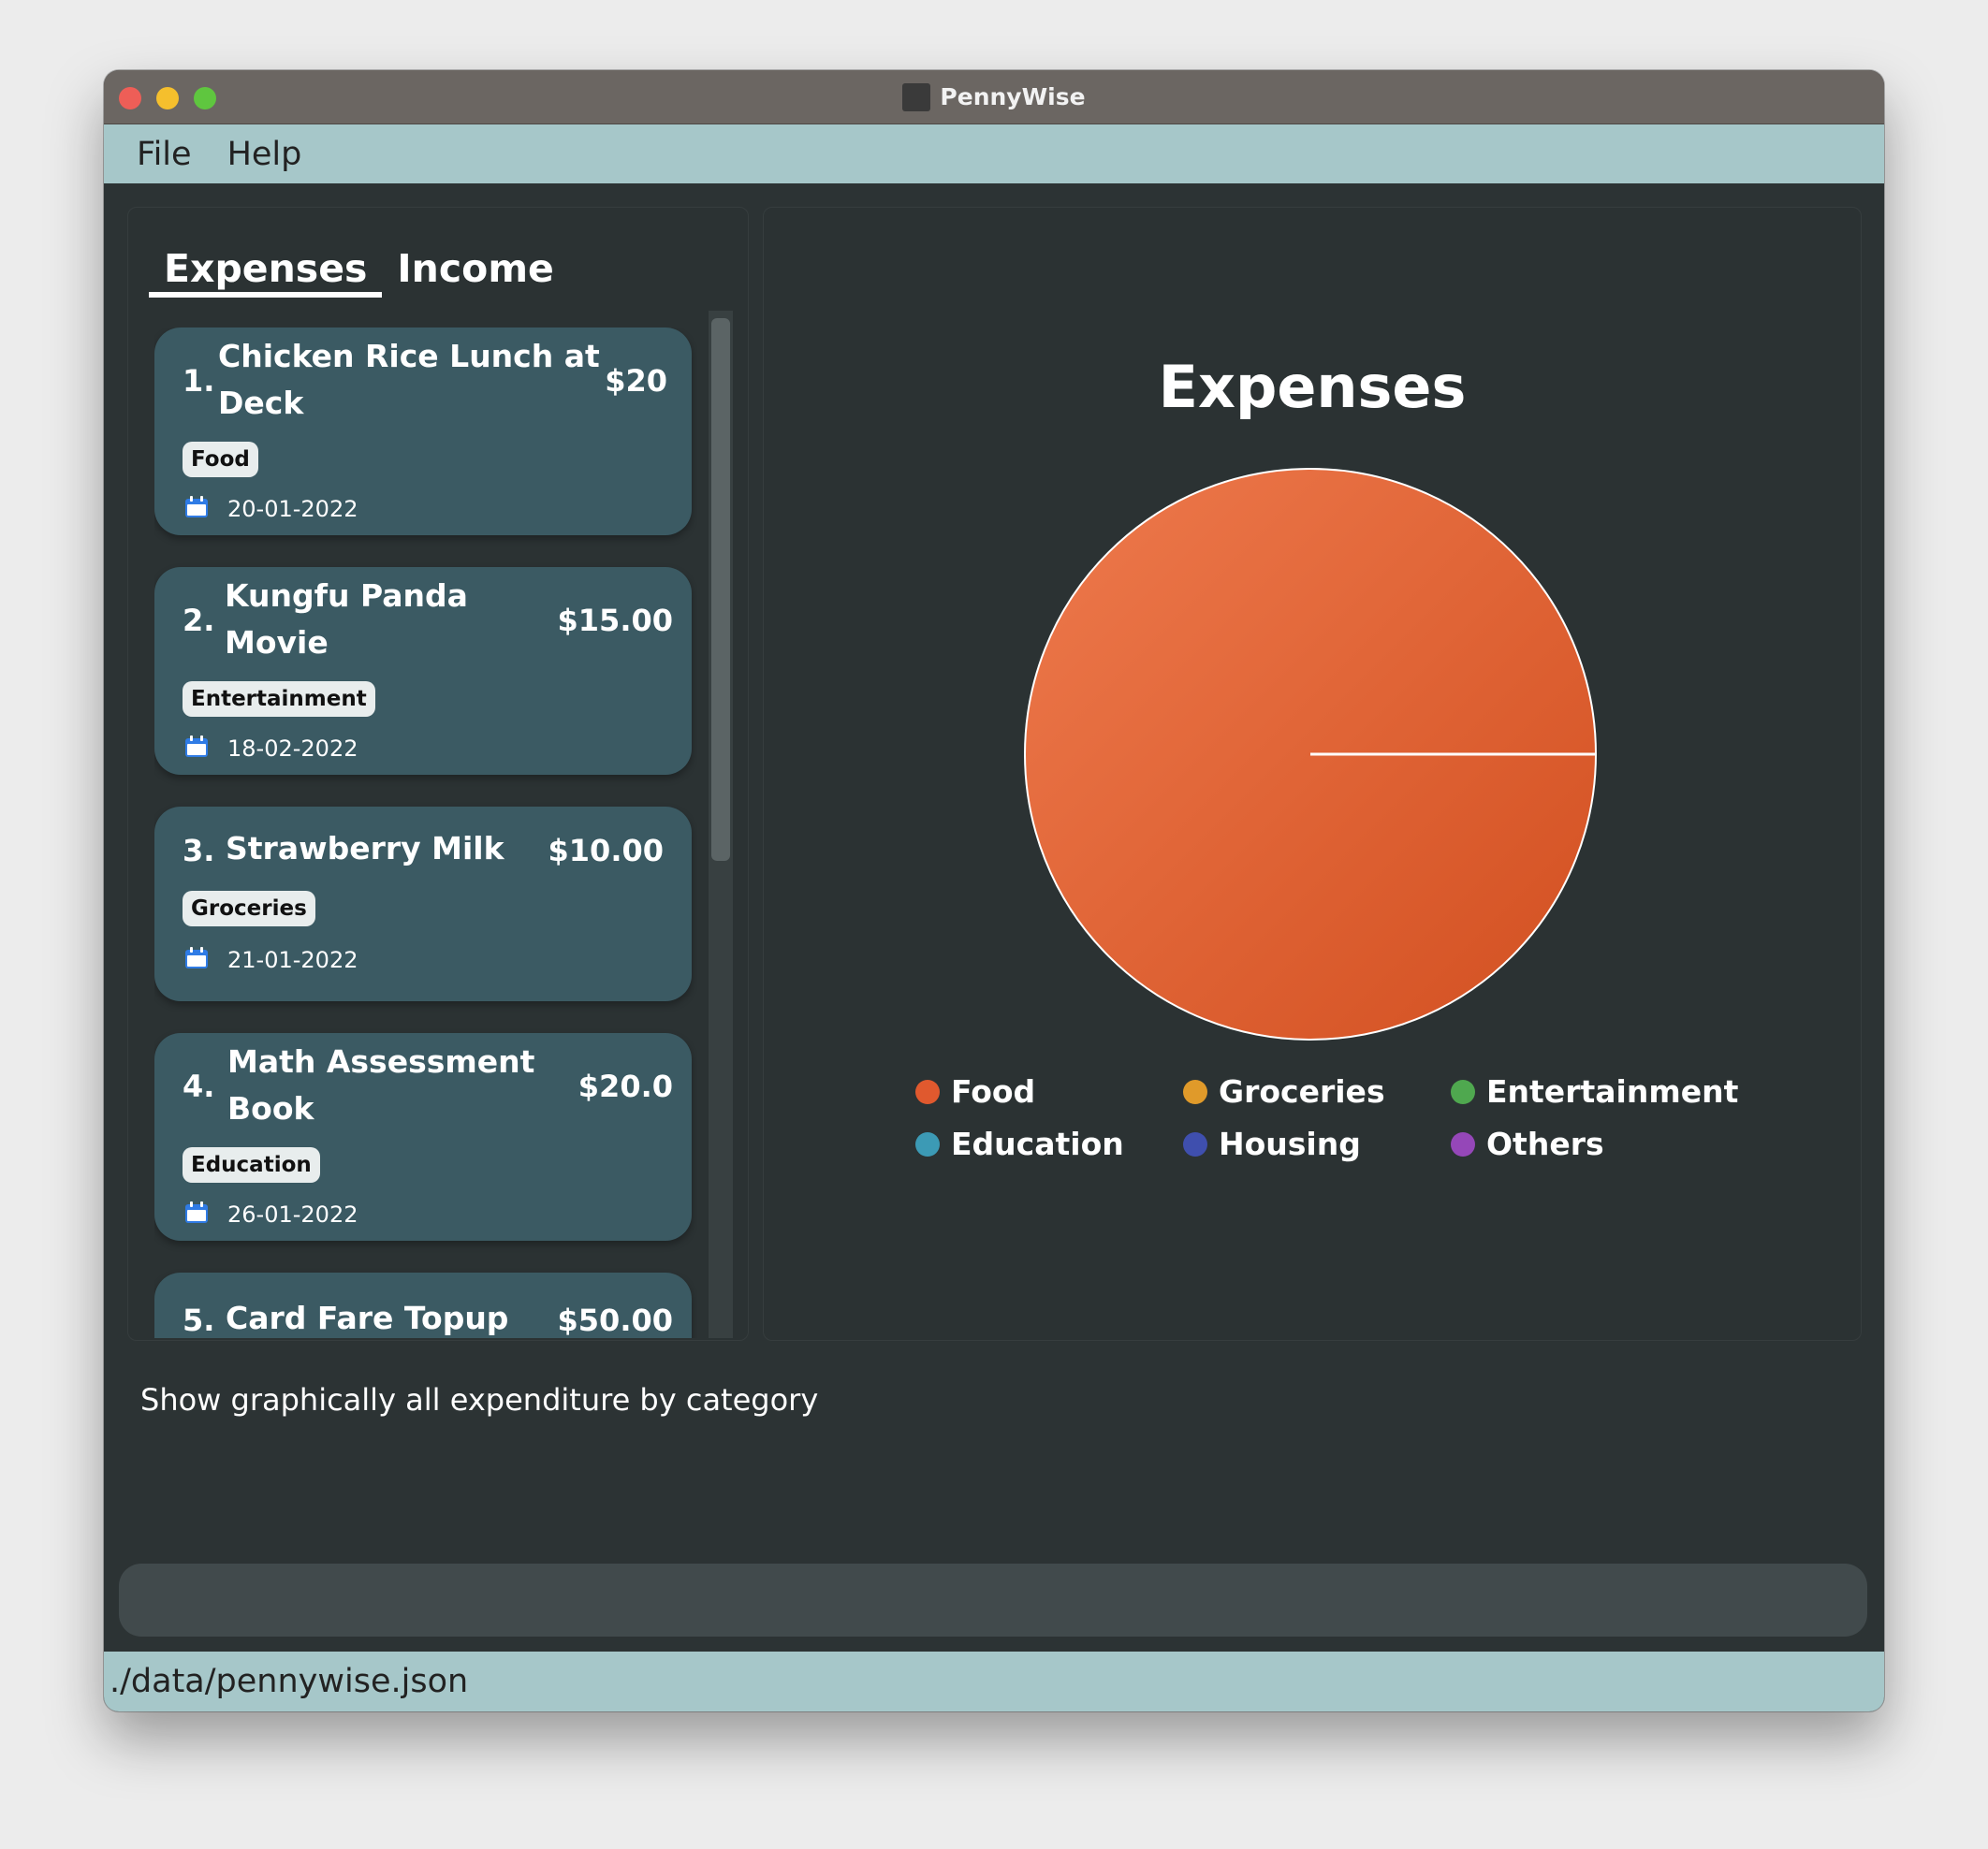  I want to click on tab-income: Income, so click(475, 270).